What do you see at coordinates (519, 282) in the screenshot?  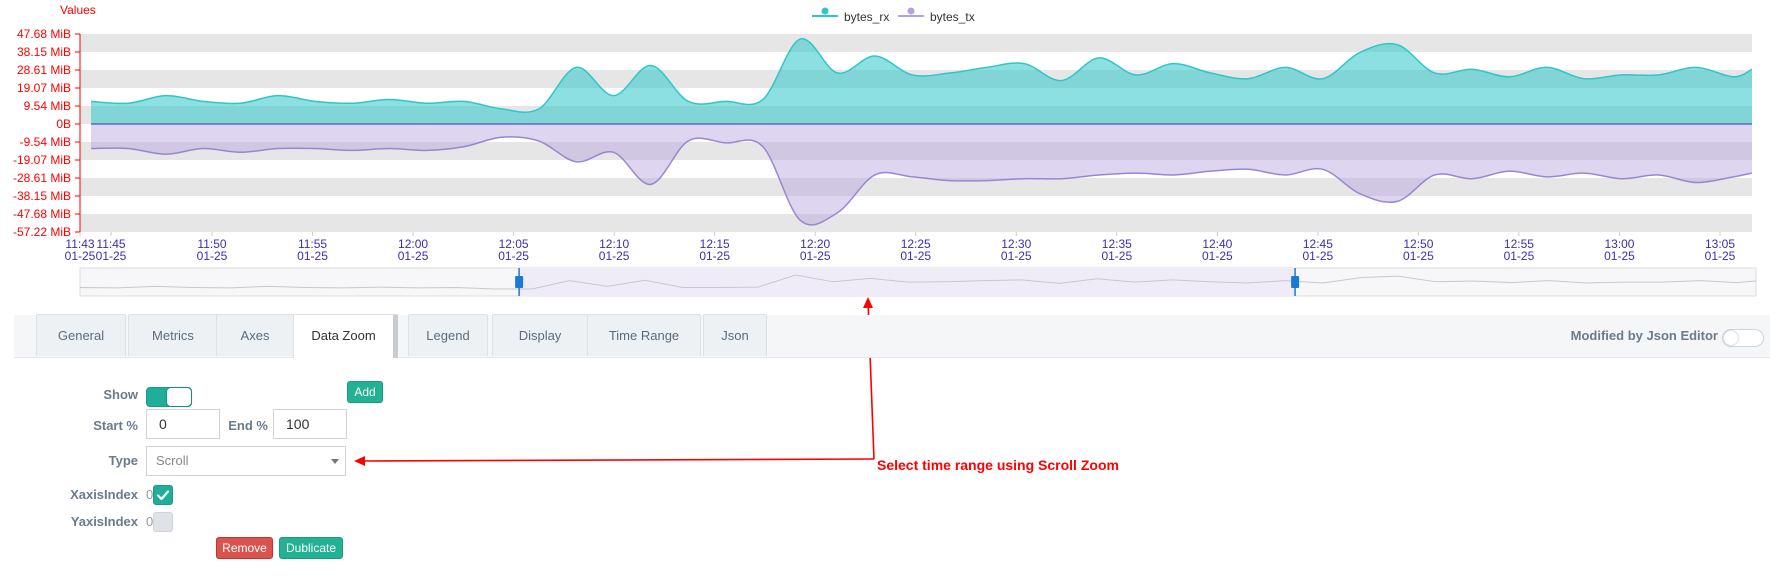 I see `zoom-start-handle` at bounding box center [519, 282].